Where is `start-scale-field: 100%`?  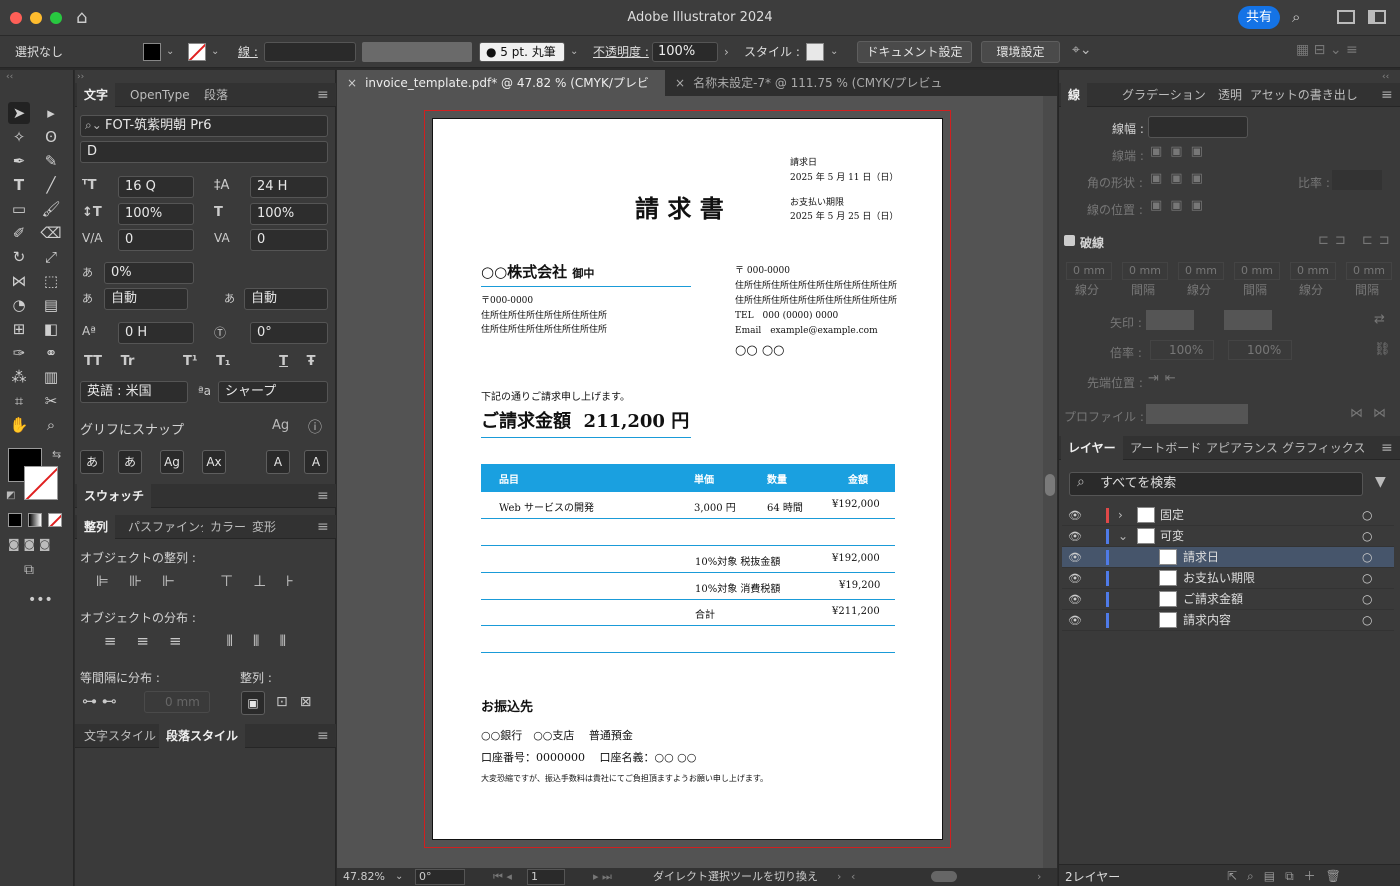 start-scale-field: 100% is located at coordinates (1182, 350).